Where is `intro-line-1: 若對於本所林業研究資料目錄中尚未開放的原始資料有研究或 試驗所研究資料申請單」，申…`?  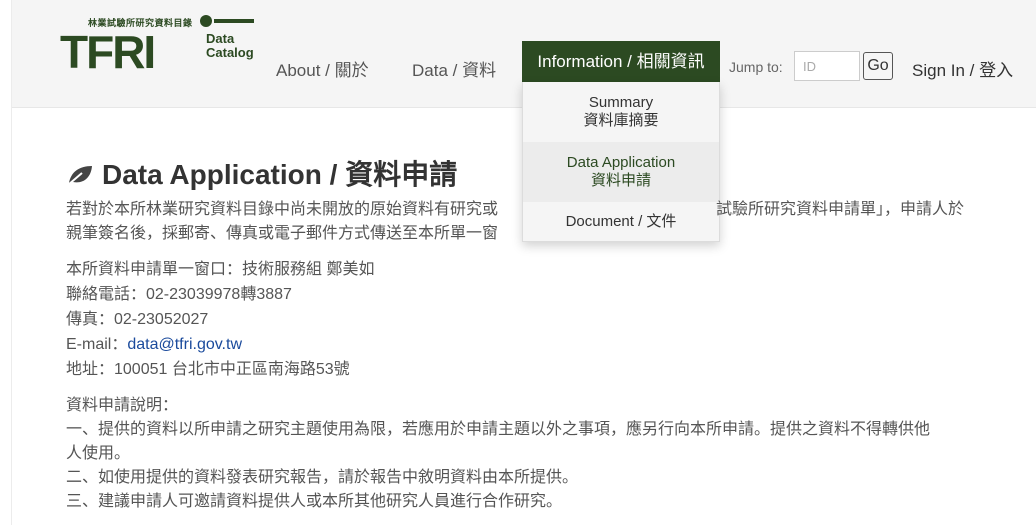 intro-line-1: 若對於本所林業研究資料目錄中尚未開放的原始資料有研究或 試驗所研究資料申請單」，申… is located at coordinates (515, 210).